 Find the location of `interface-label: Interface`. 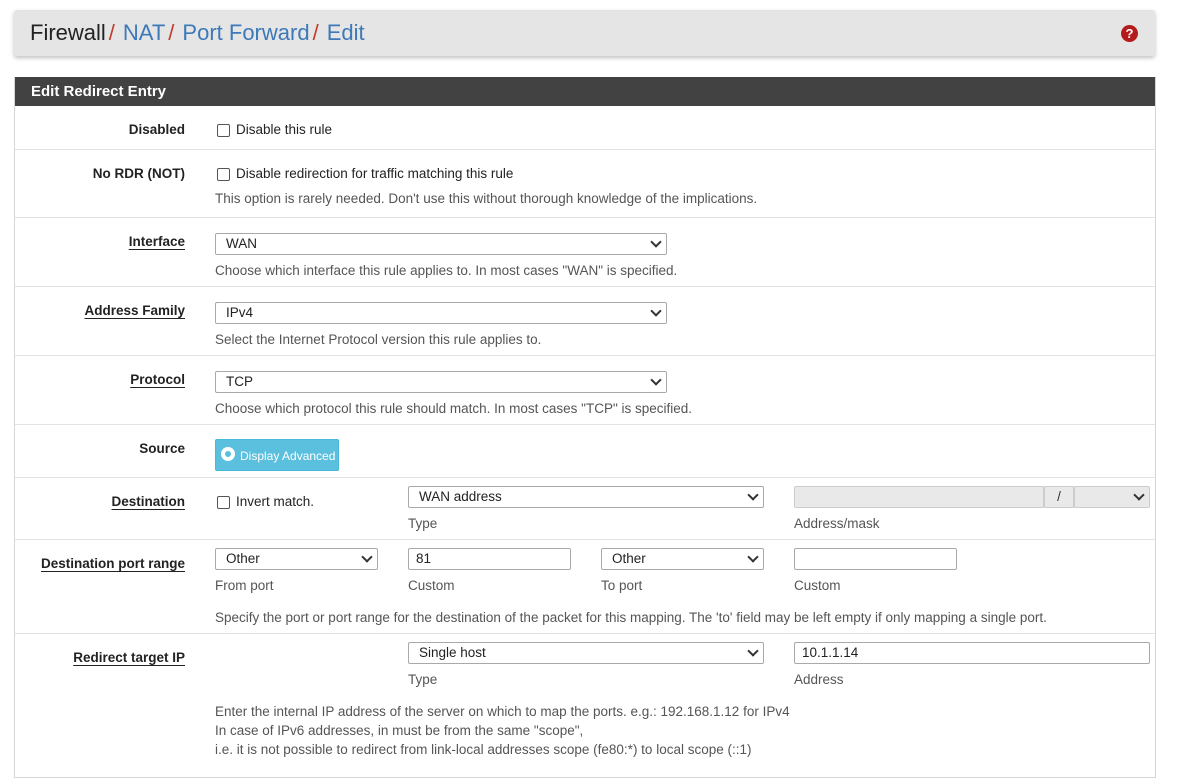

interface-label: Interface is located at coordinates (156, 241).